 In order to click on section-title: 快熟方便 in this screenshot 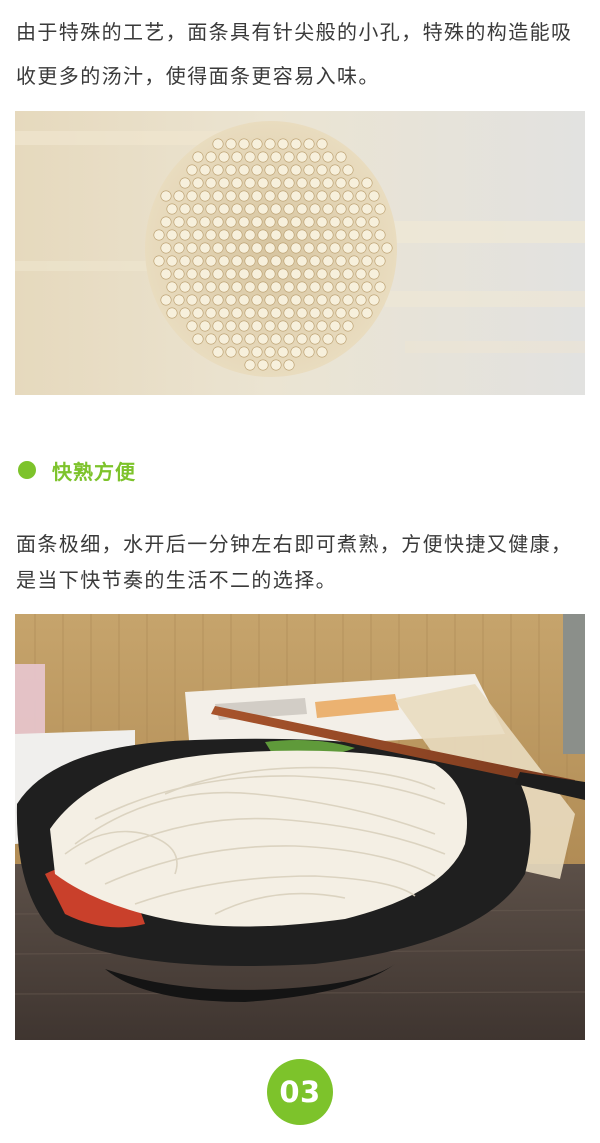, I will do `click(94, 471)`.